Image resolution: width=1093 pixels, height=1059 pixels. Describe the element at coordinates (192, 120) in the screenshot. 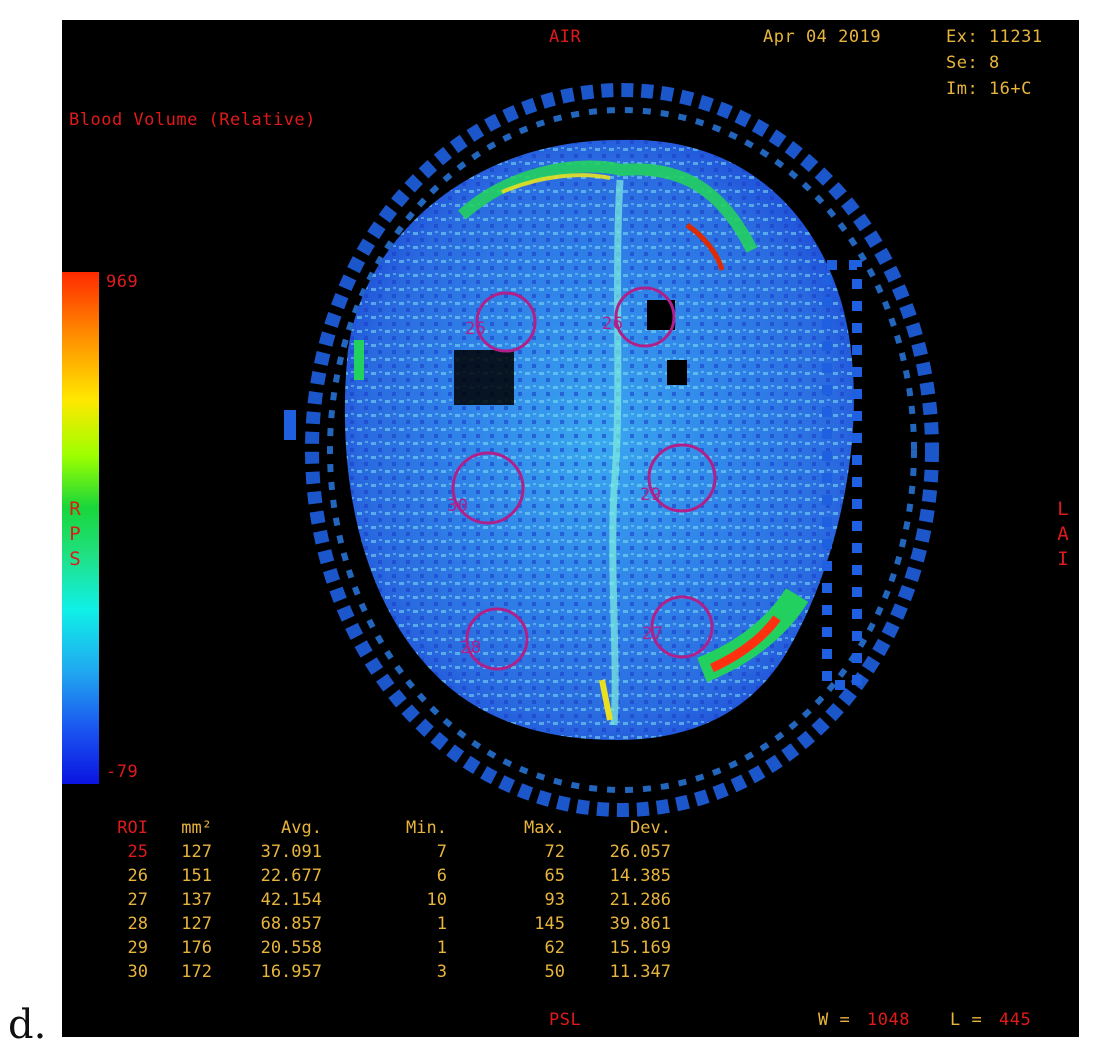

I see `map-title: Blood Volume (Relative)` at that location.